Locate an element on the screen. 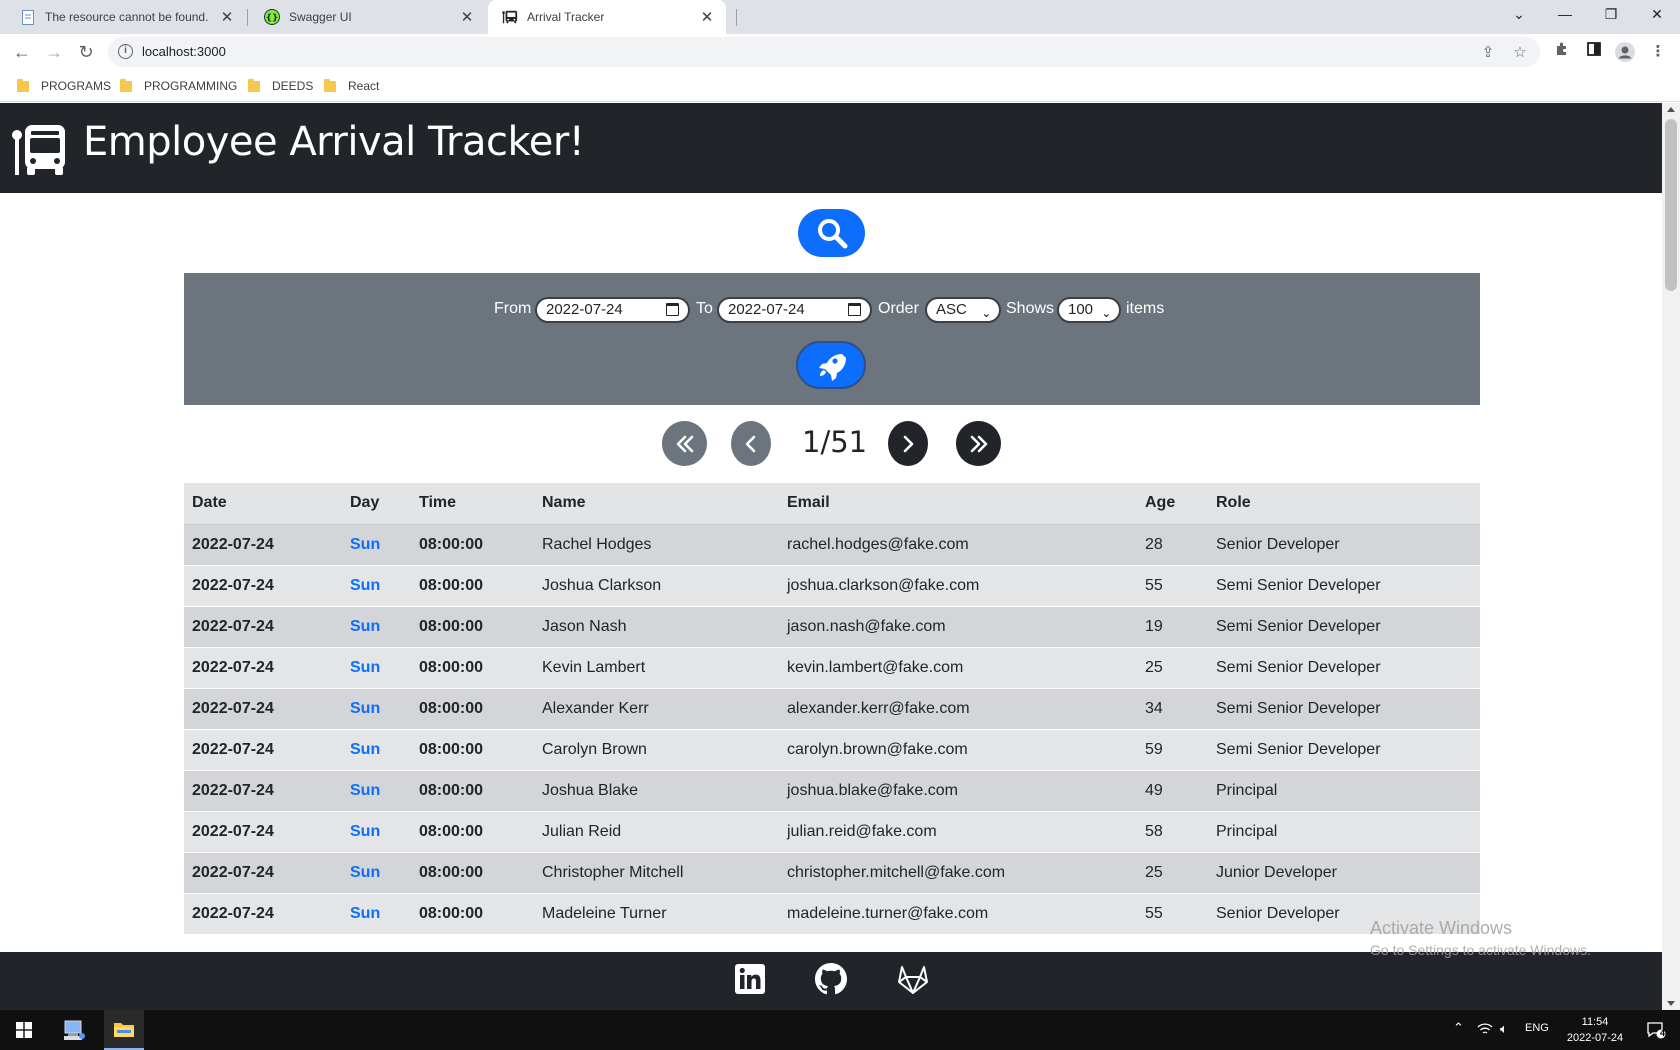  tab-title: Arrival Tracker is located at coordinates (566, 17).